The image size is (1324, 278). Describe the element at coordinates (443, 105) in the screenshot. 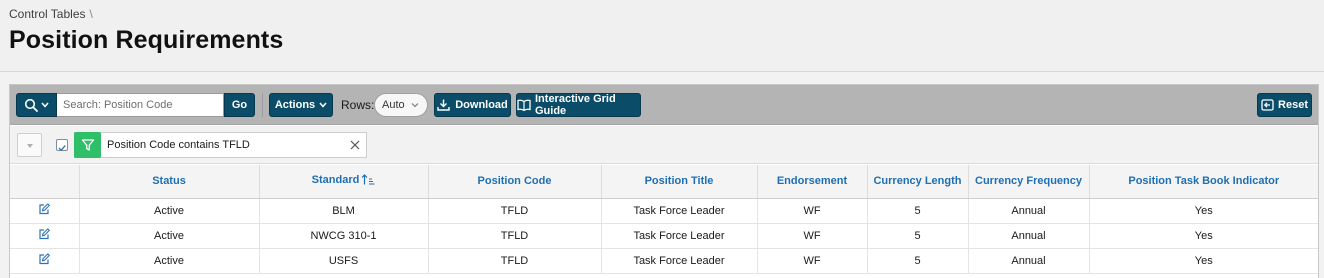

I see `download-icon` at that location.